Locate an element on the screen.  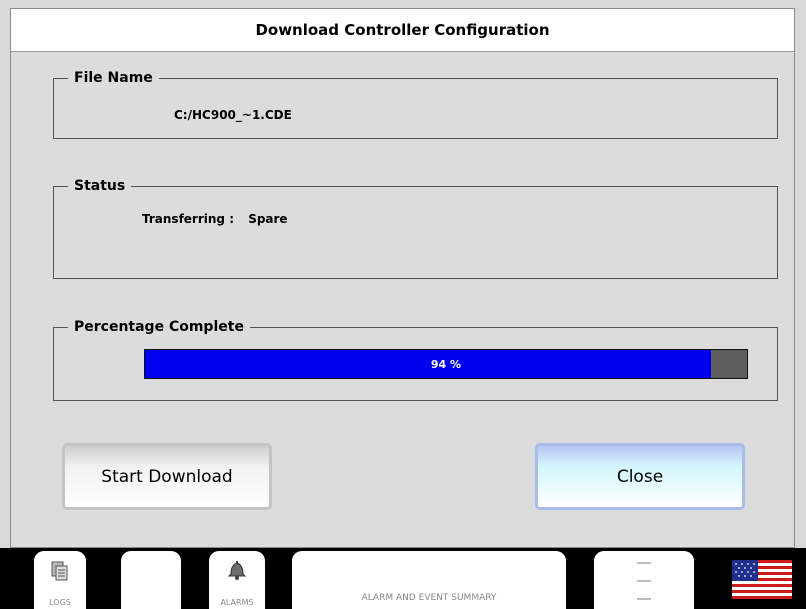
alarms-button: ALARMS is located at coordinates (237, 580).